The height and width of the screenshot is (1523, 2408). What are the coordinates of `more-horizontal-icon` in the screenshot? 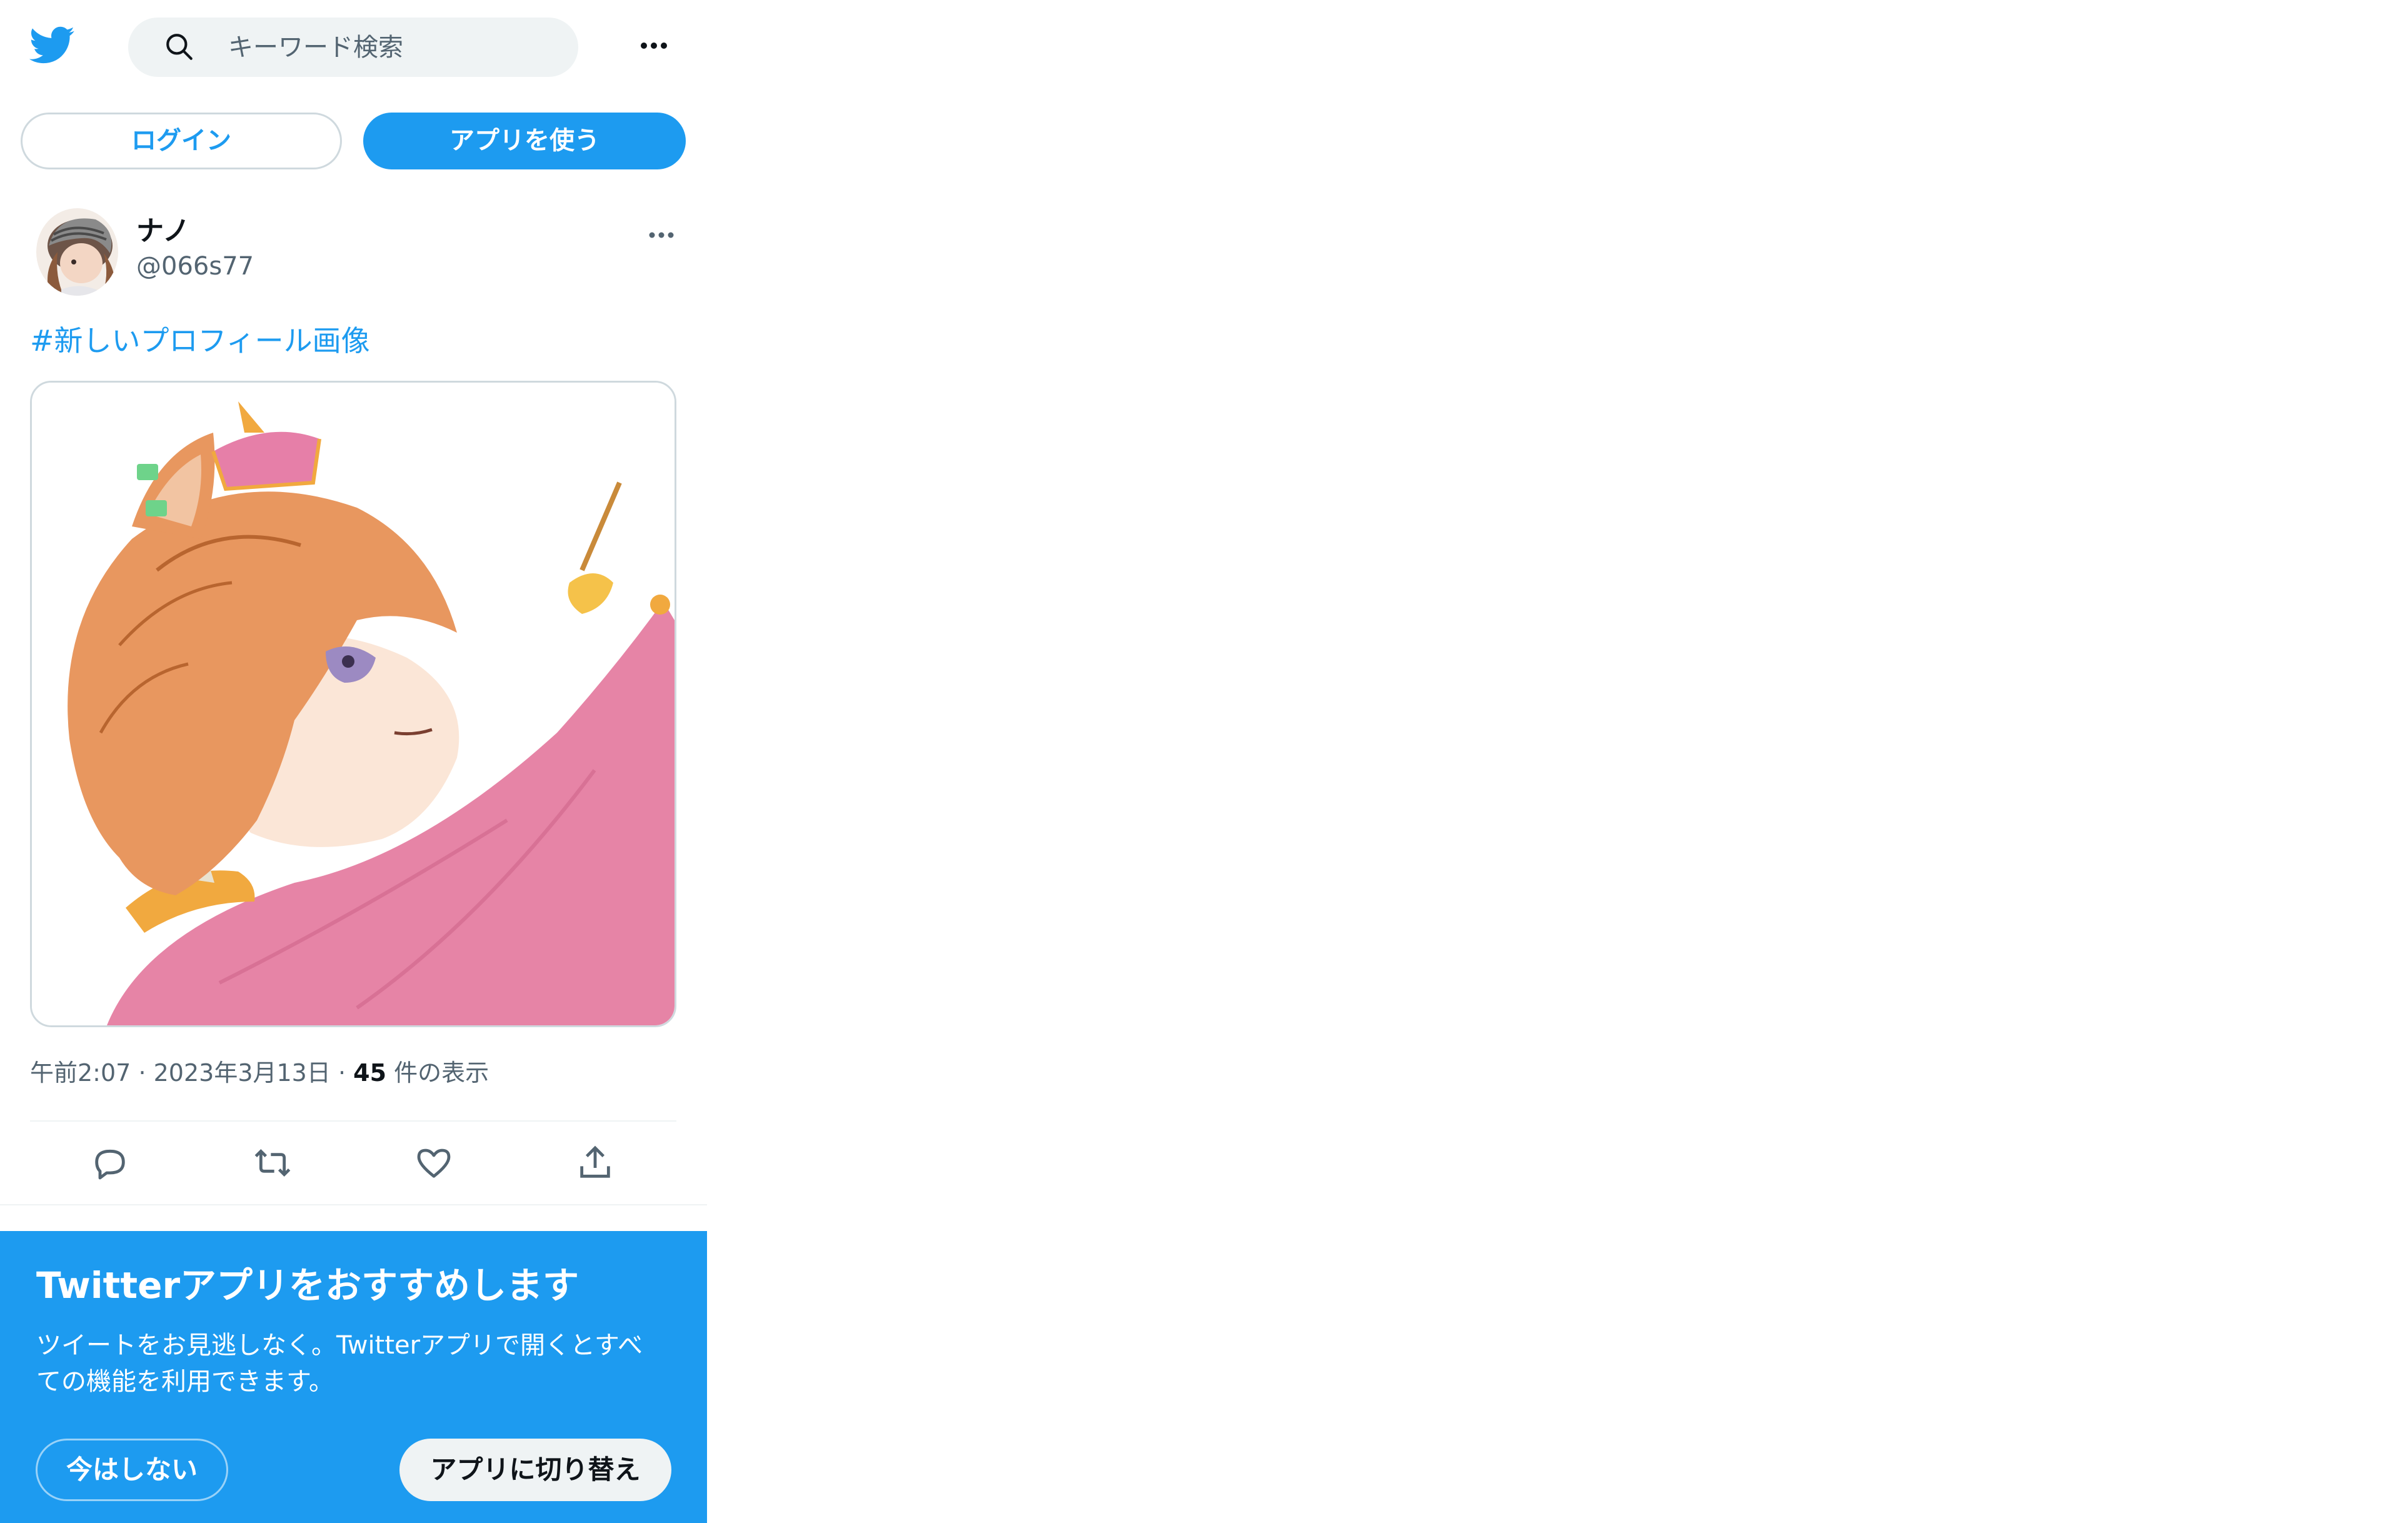 It's located at (654, 46).